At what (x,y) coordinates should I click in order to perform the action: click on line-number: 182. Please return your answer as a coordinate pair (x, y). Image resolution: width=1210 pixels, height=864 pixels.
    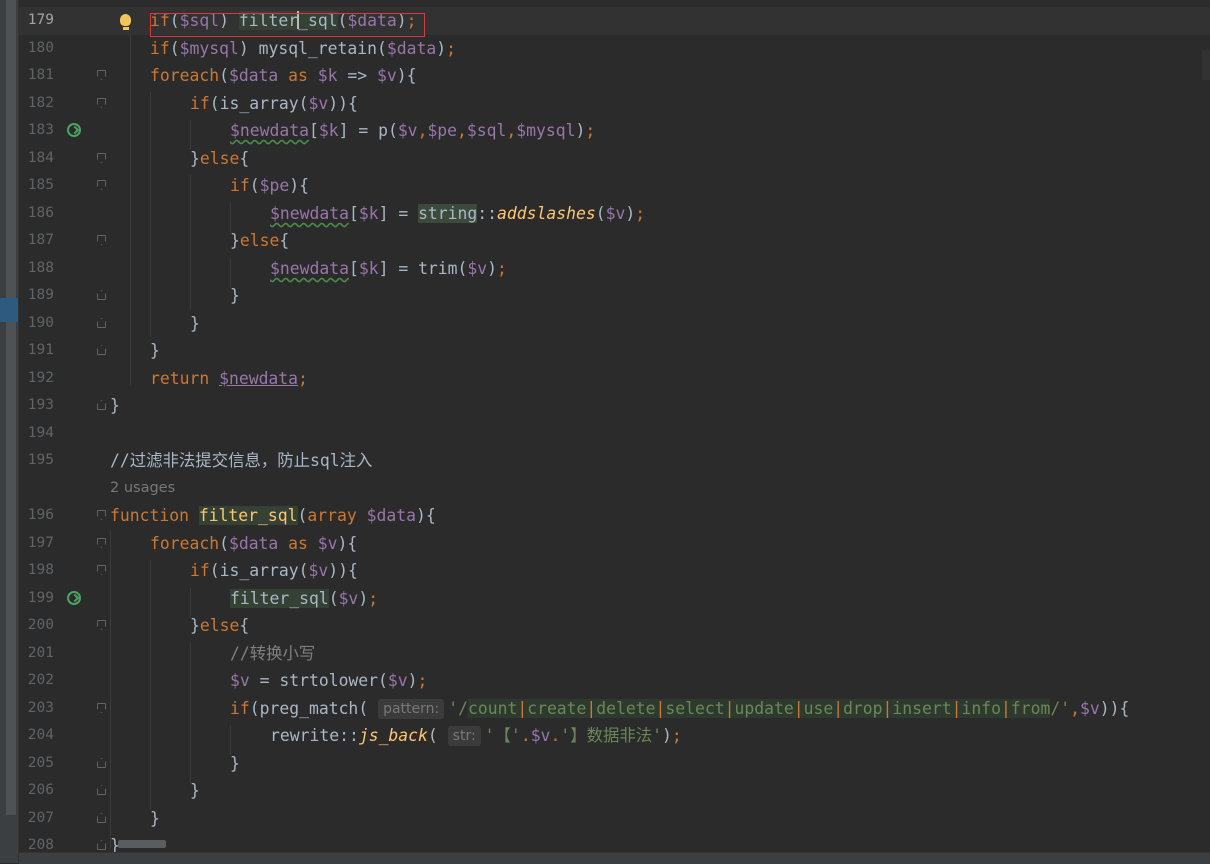
    Looking at the image, I should click on (40, 103).